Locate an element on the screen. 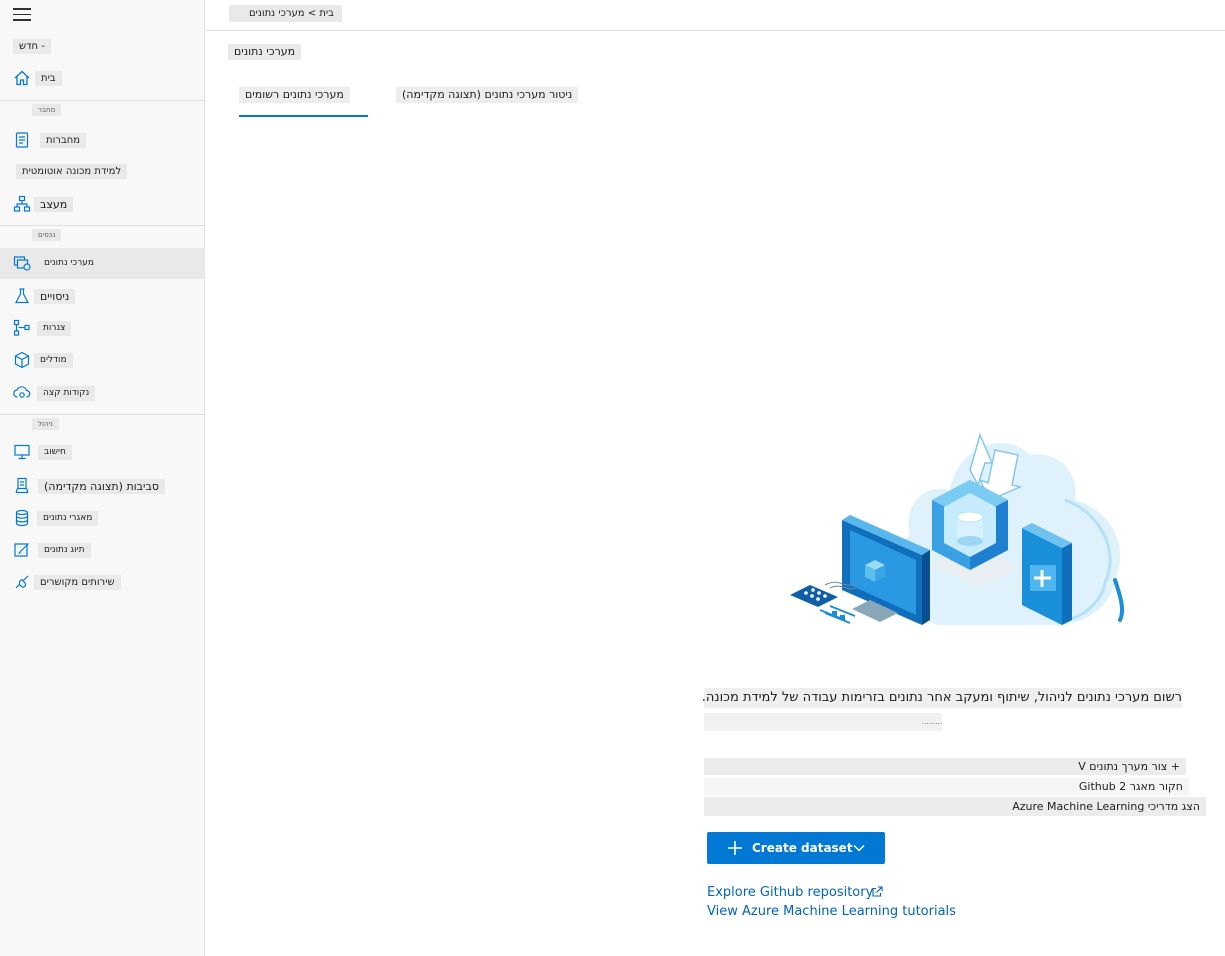 Image resolution: width=1225 pixels, height=956 pixels. sidebar-item-datasets: מערכי נתונים is located at coordinates (102, 263).